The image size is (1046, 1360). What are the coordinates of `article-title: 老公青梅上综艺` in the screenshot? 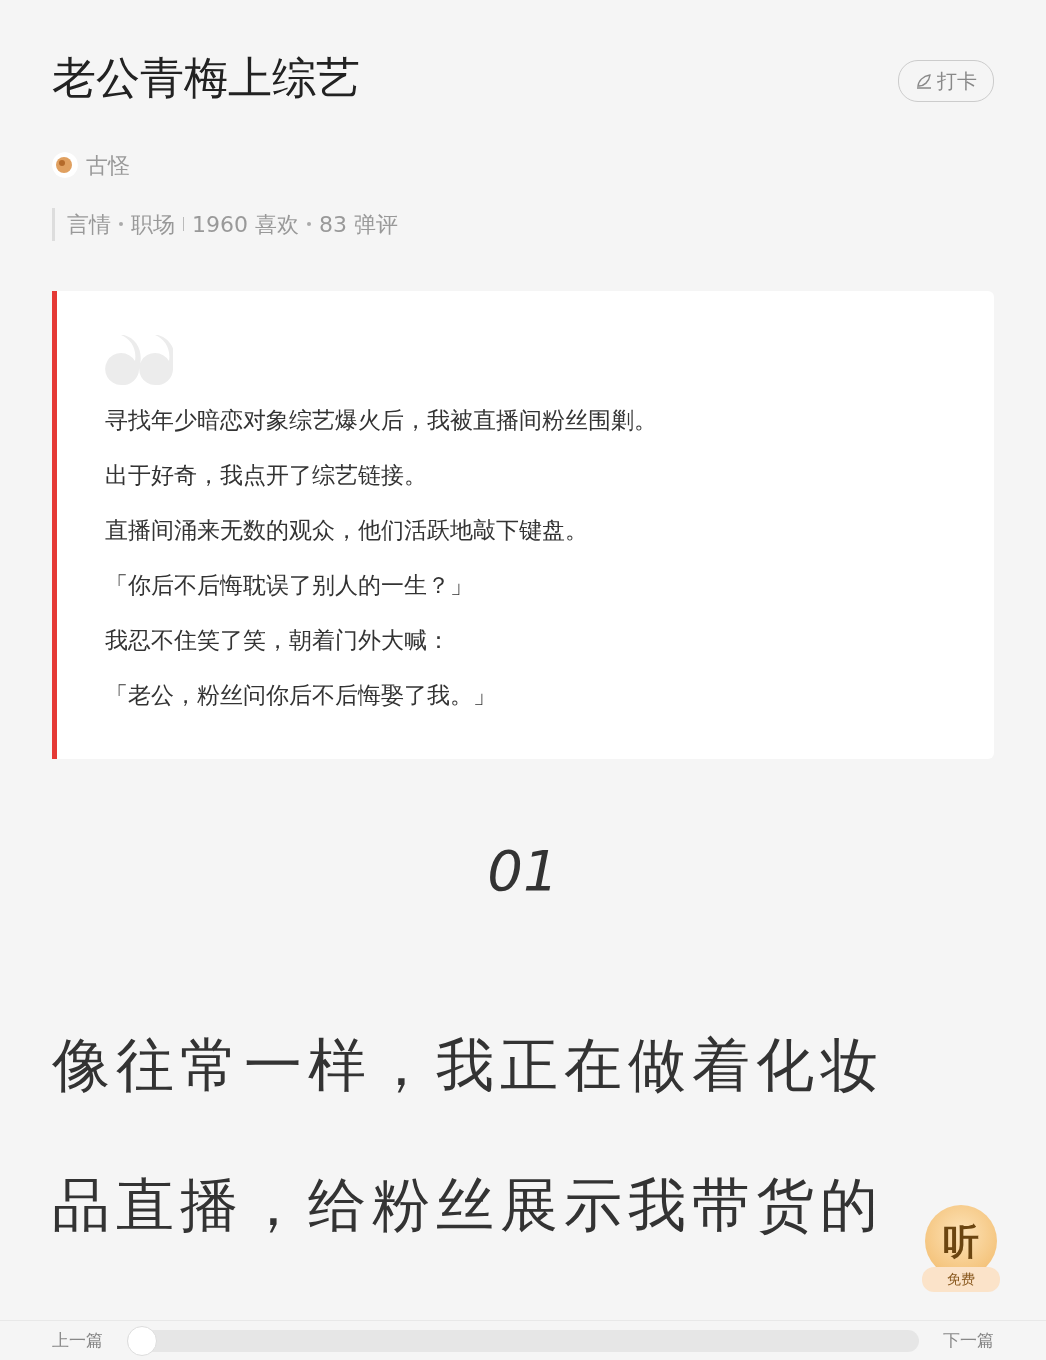 It's located at (206, 78).